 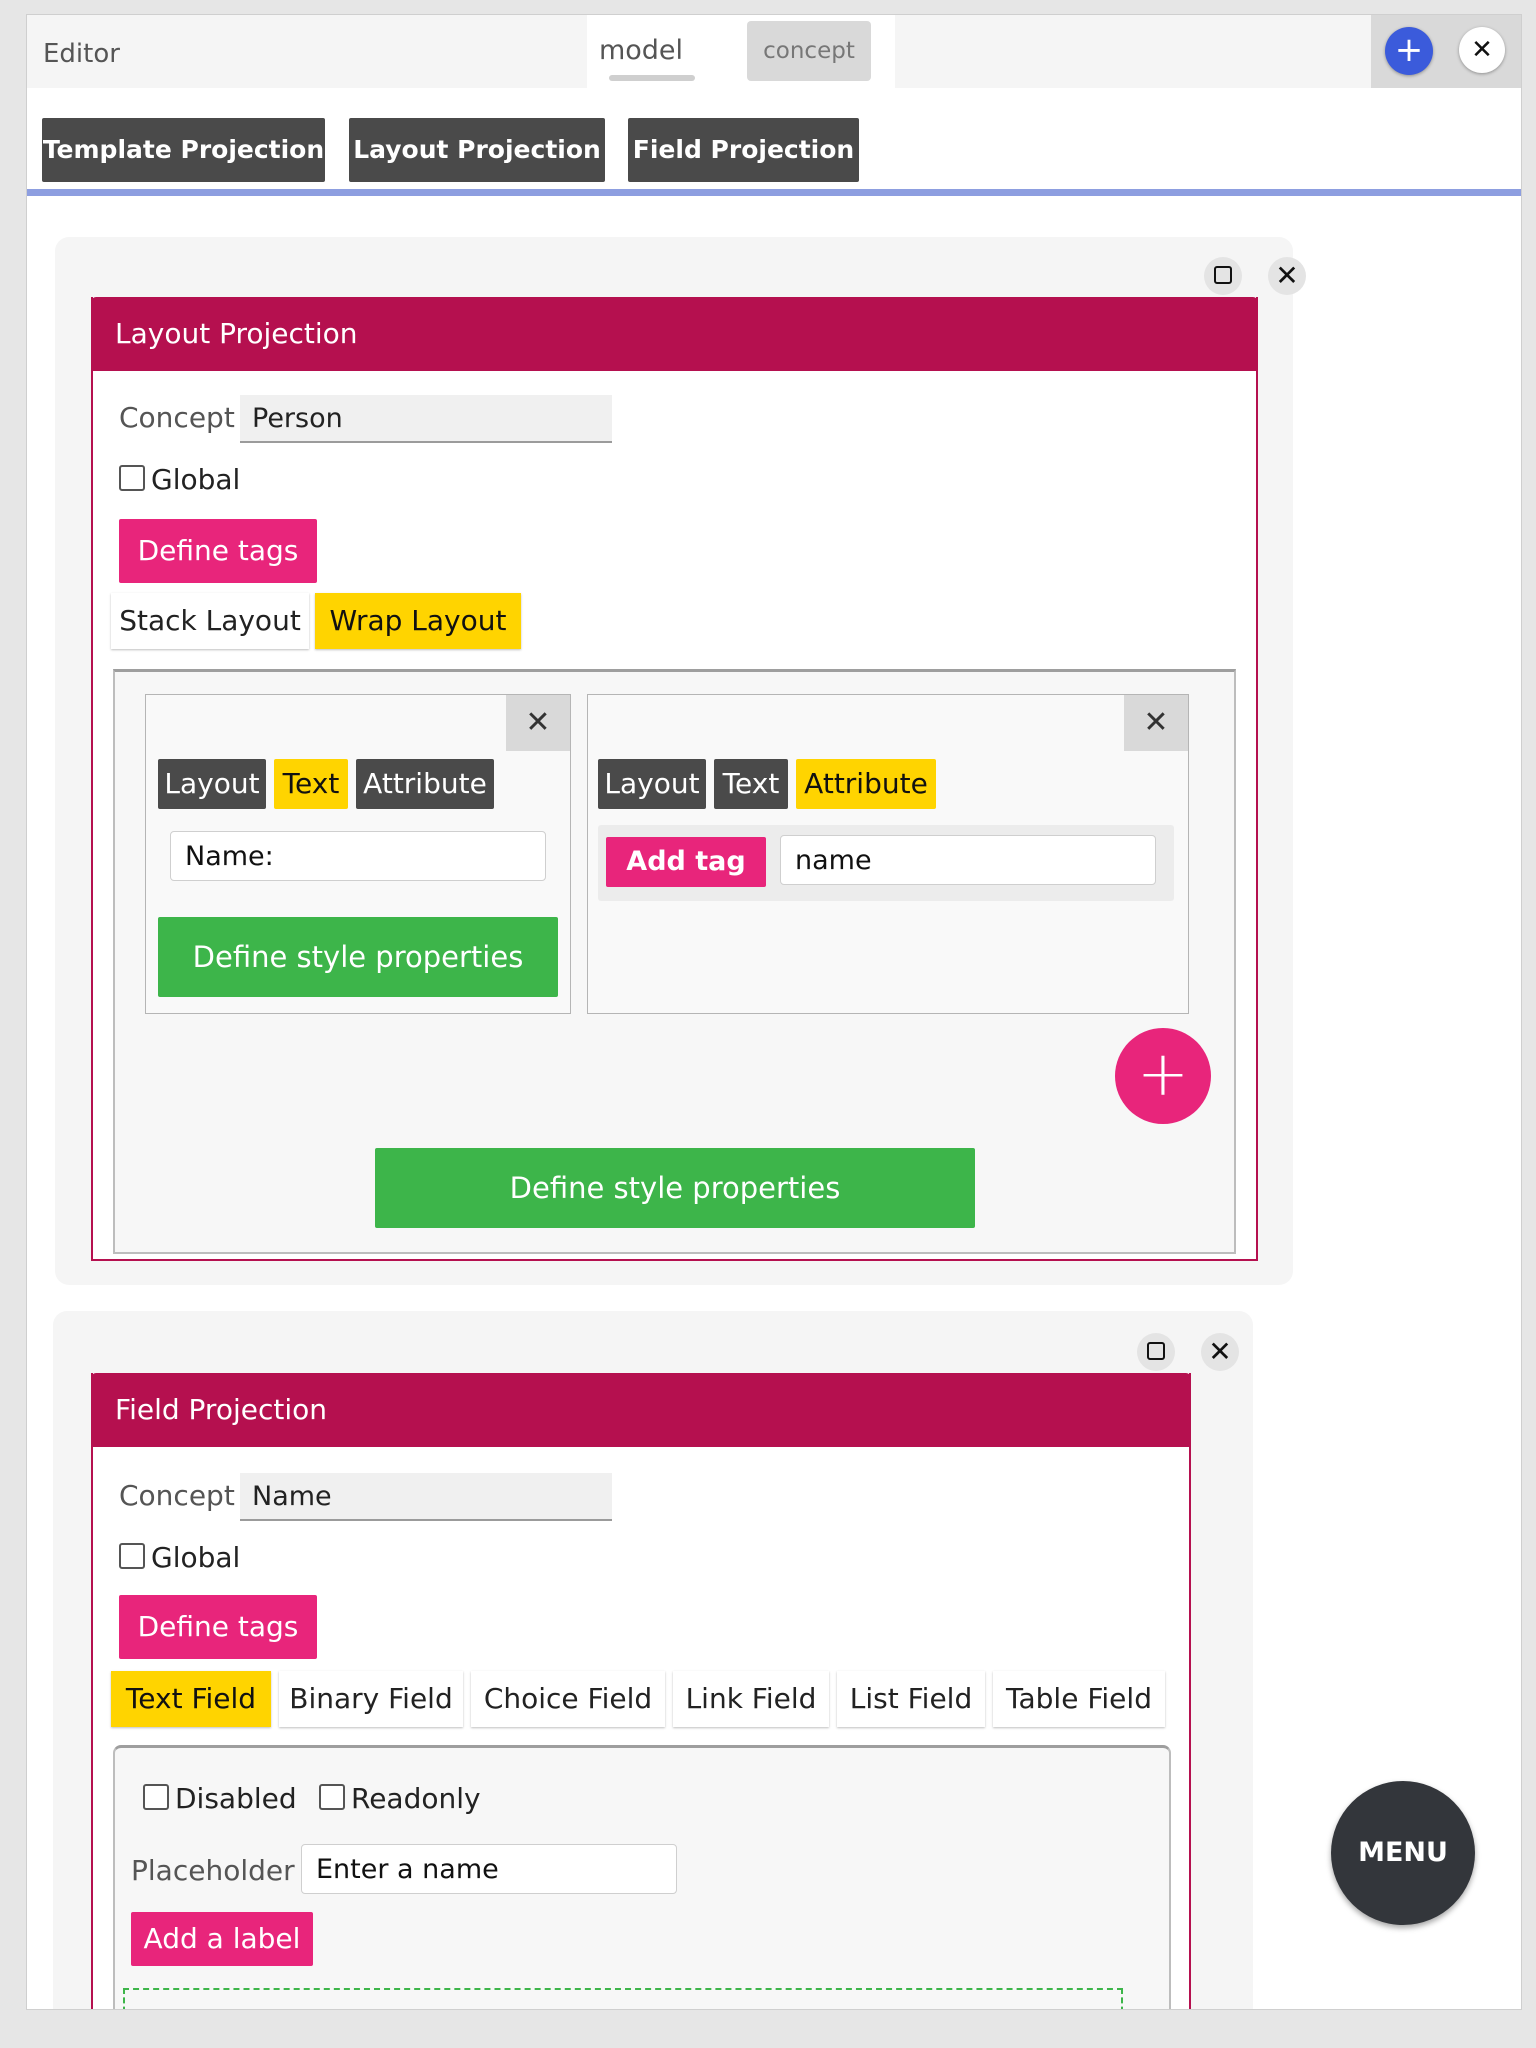 I want to click on tab-model-label: model, so click(x=641, y=50).